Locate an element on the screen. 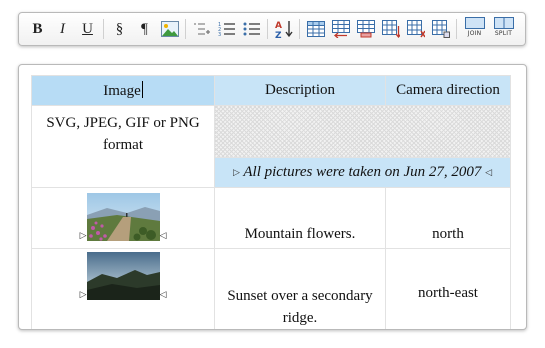  paragraph-button: ¶ is located at coordinates (144, 29).